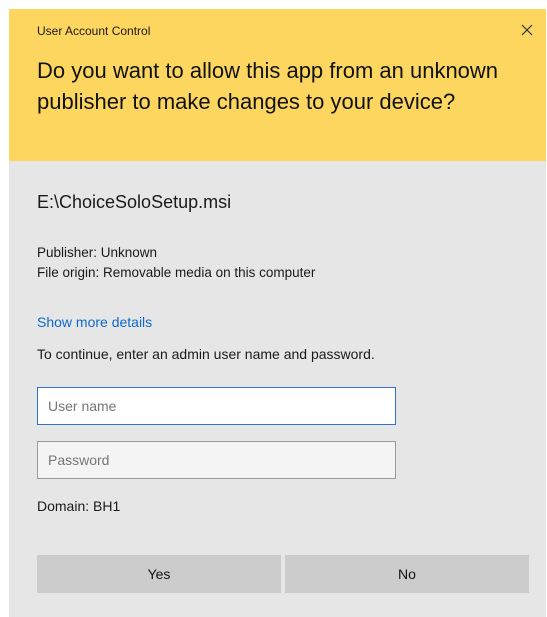 This screenshot has width=547, height=617. I want to click on publisher-info: Publisher: Unknown, so click(97, 252).